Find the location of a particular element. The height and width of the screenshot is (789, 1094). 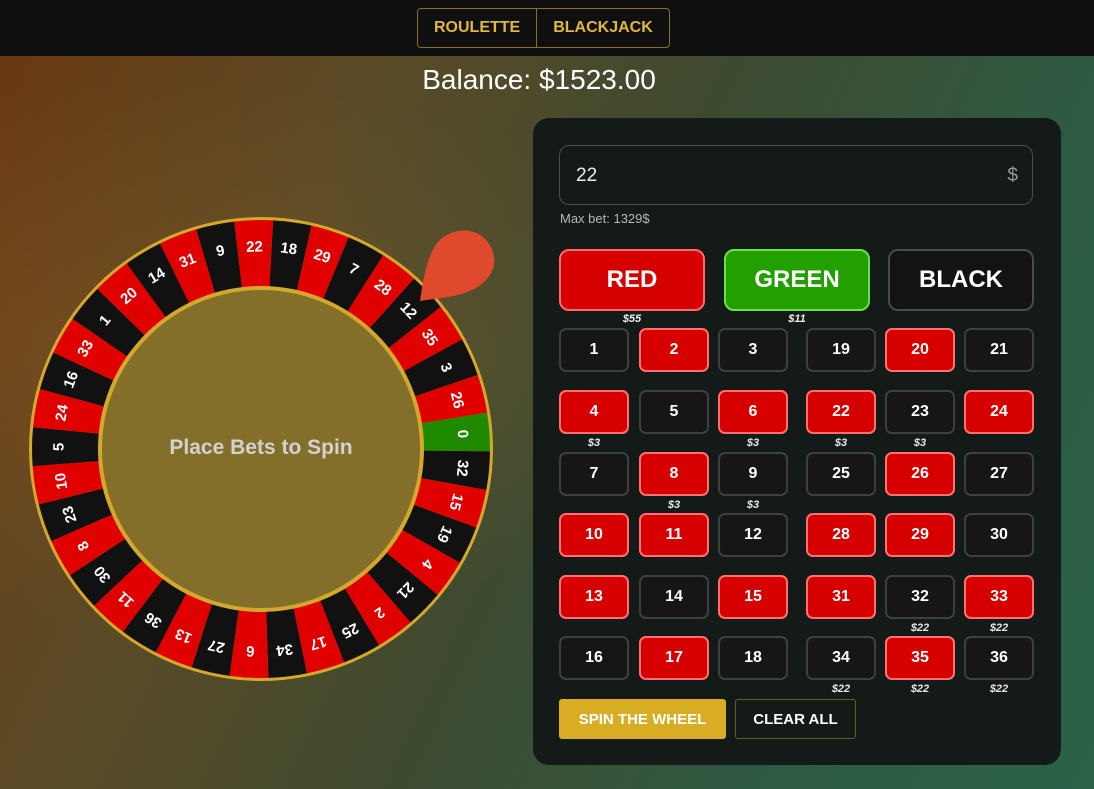

number-cell-20: 20 is located at coordinates (920, 350).